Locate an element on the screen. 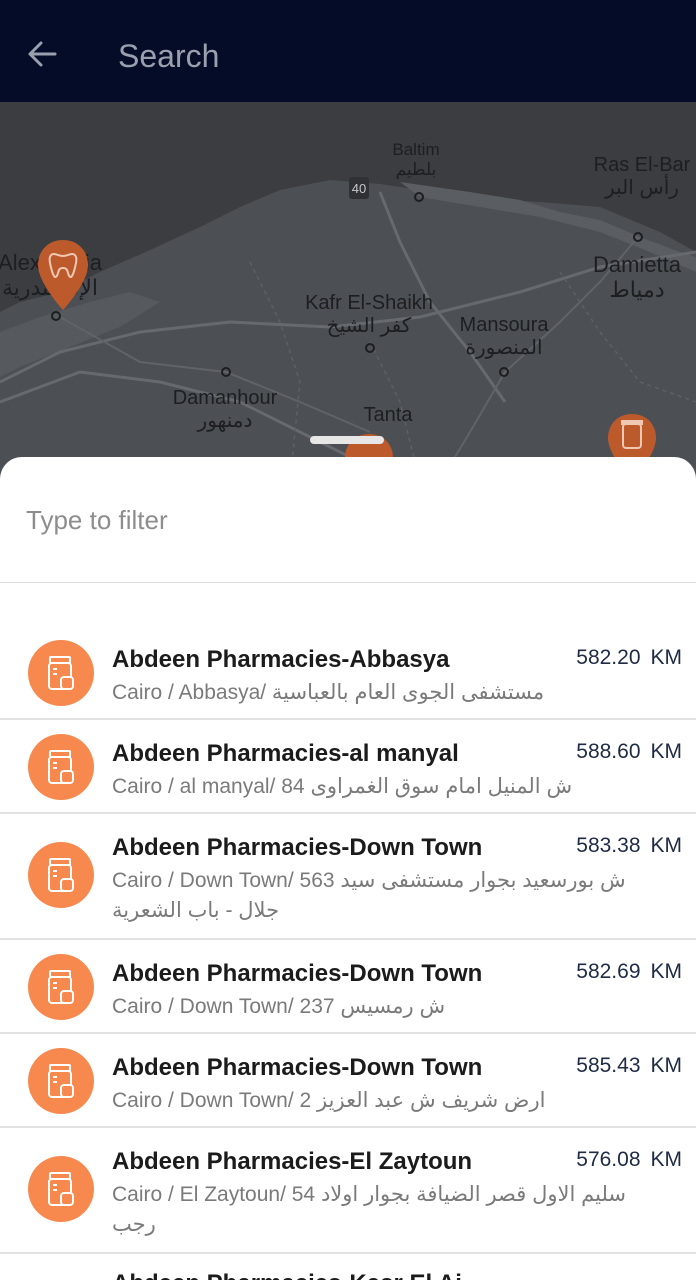  arrow-left-icon is located at coordinates (42, 56).